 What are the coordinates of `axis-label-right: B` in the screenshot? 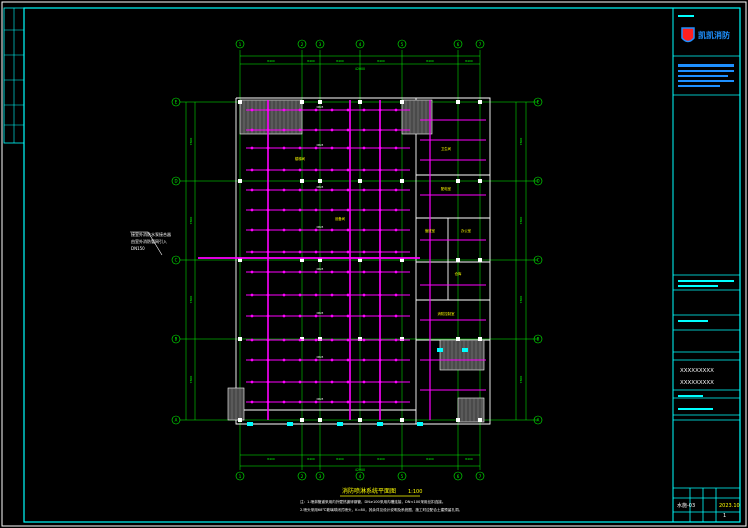 It's located at (538, 339).